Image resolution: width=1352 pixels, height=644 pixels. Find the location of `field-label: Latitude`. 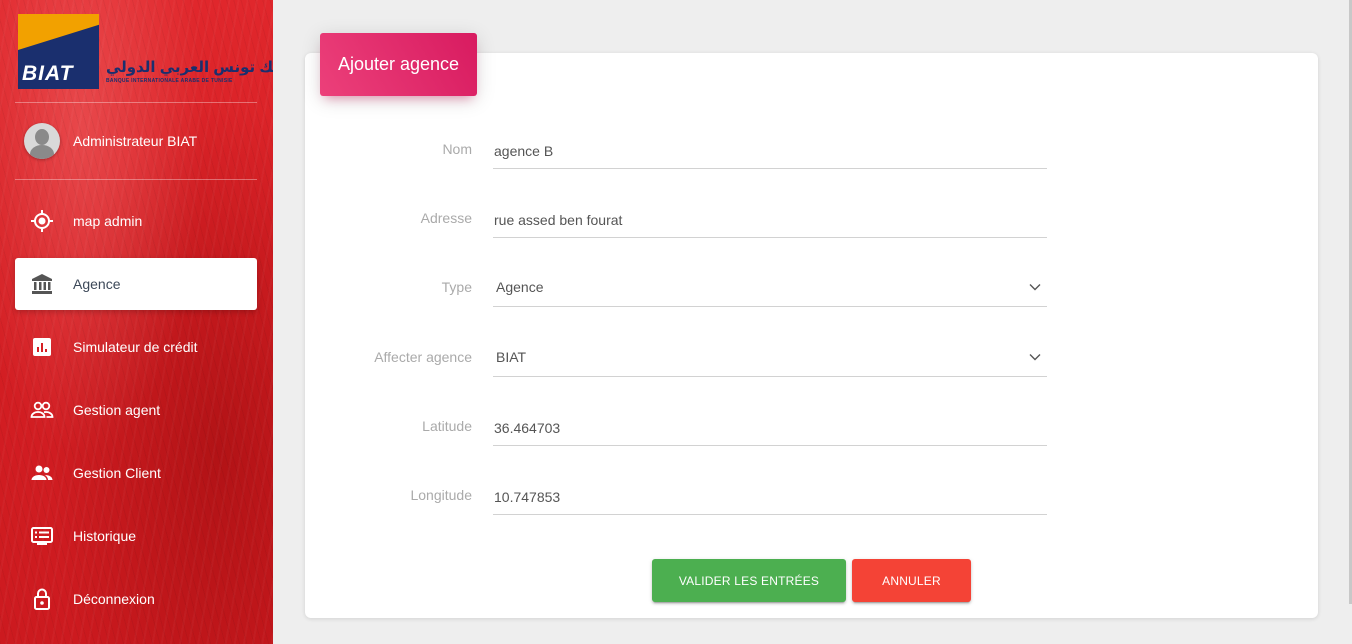

field-label: Latitude is located at coordinates (447, 426).